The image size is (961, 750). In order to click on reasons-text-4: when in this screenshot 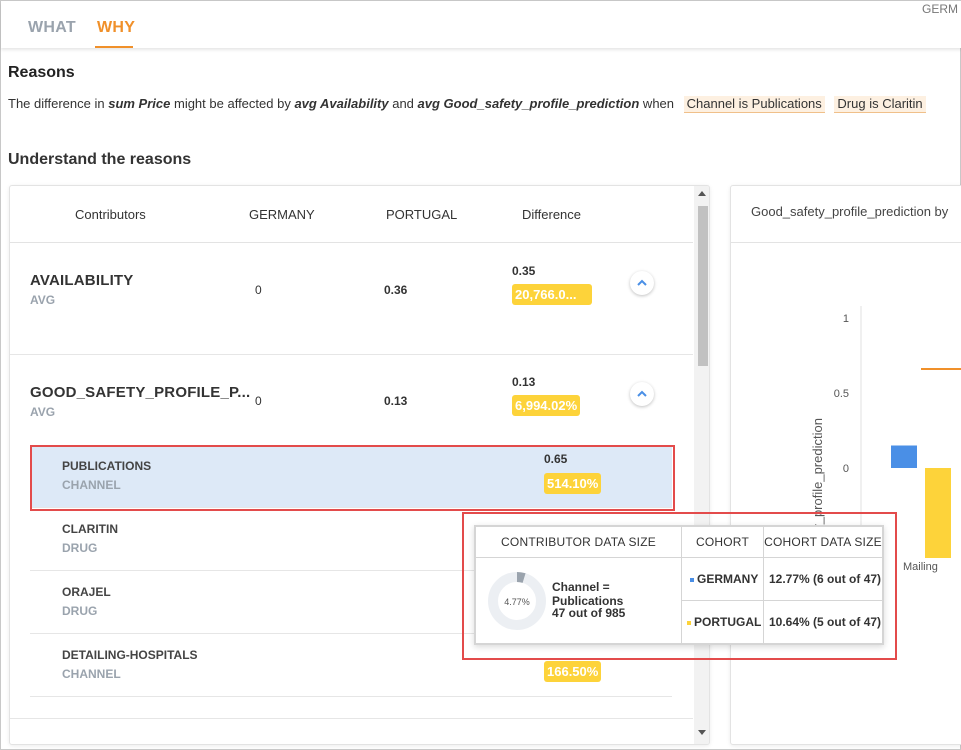, I will do `click(657, 103)`.